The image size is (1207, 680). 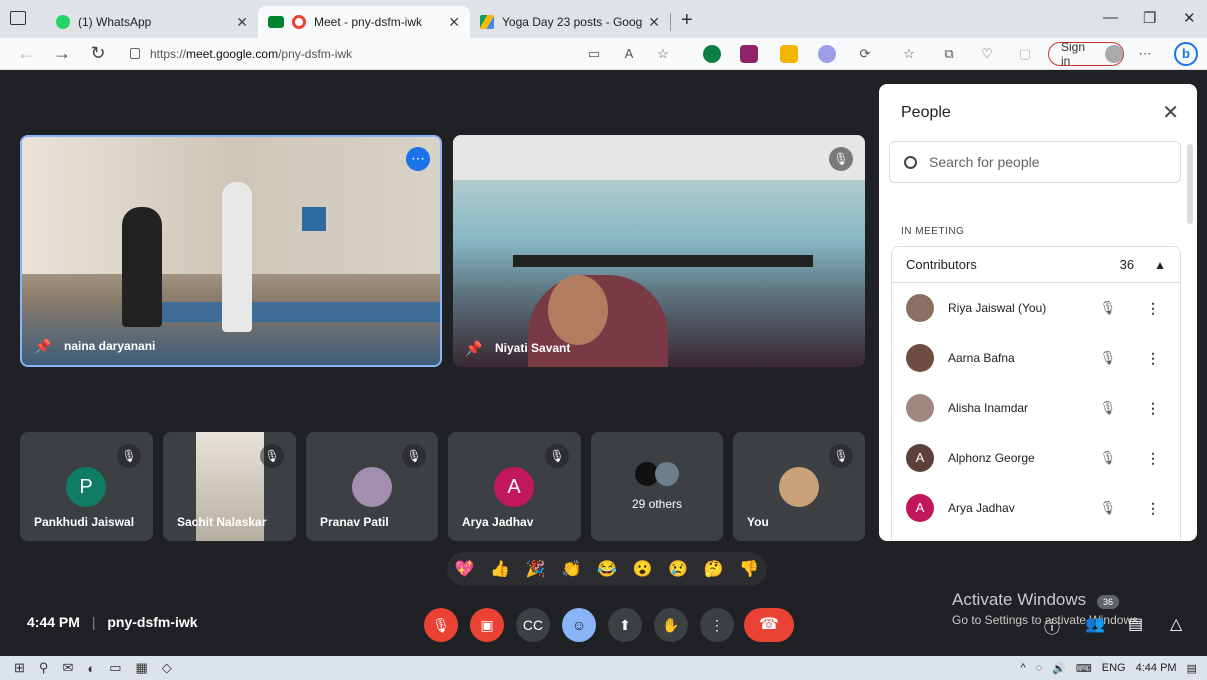 I want to click on url-path: /pny-dsfm-iwk, so click(x=315, y=53).